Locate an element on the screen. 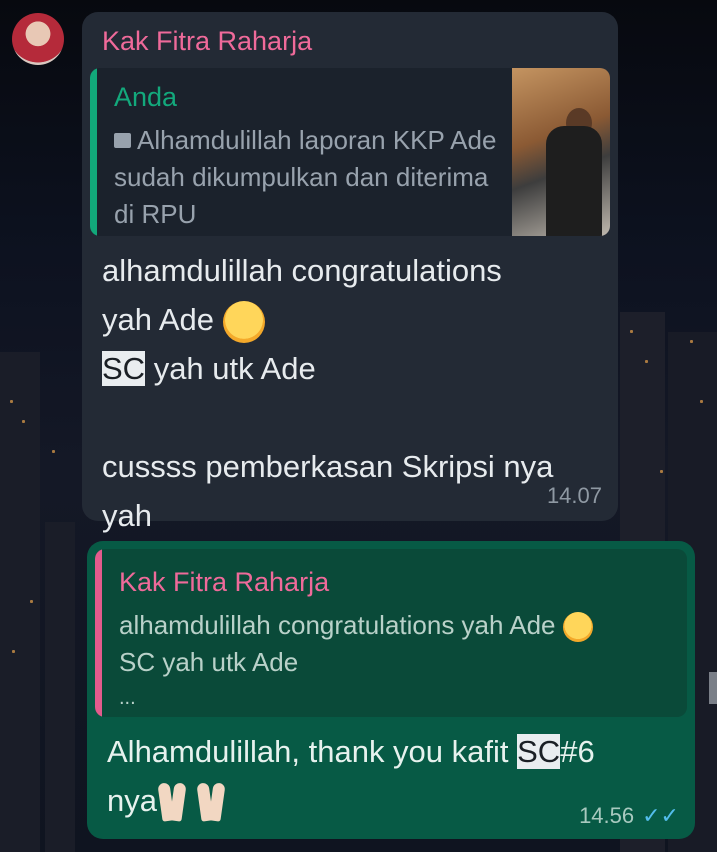 The width and height of the screenshot is (717, 852). message-line: yah utk Ade is located at coordinates (230, 368).